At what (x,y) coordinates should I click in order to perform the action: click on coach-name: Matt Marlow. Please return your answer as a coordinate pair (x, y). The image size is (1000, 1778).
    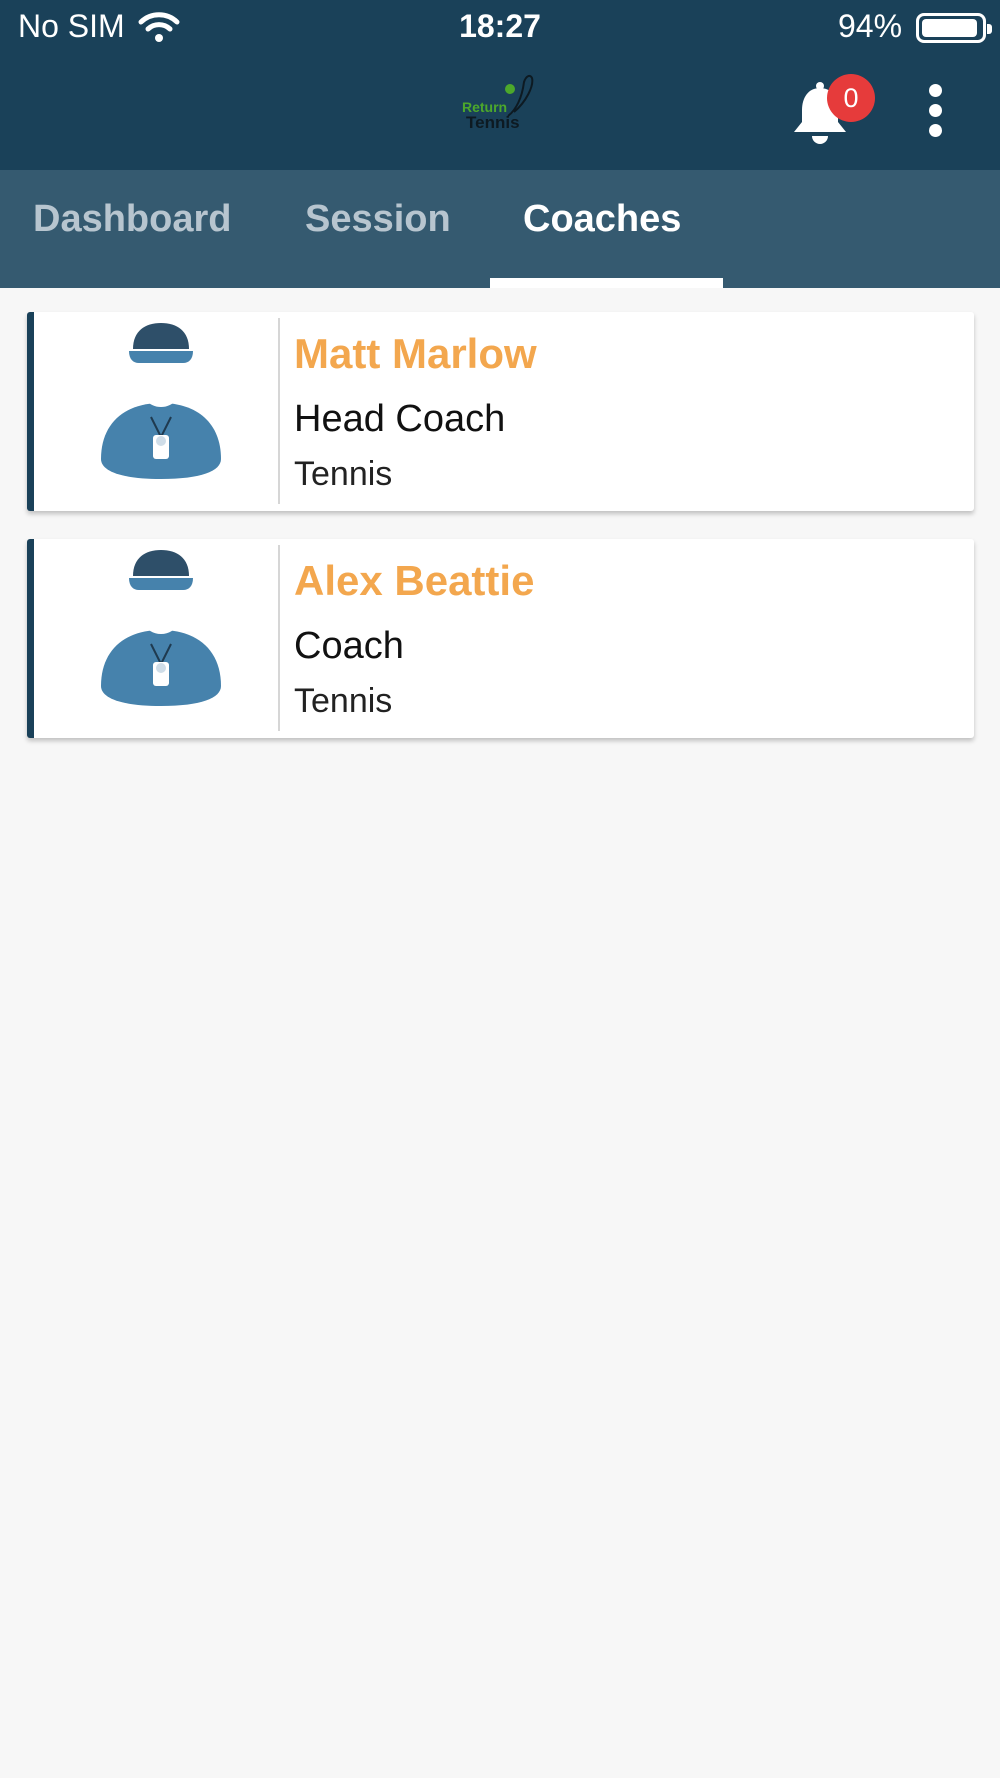
    Looking at the image, I should click on (415, 353).